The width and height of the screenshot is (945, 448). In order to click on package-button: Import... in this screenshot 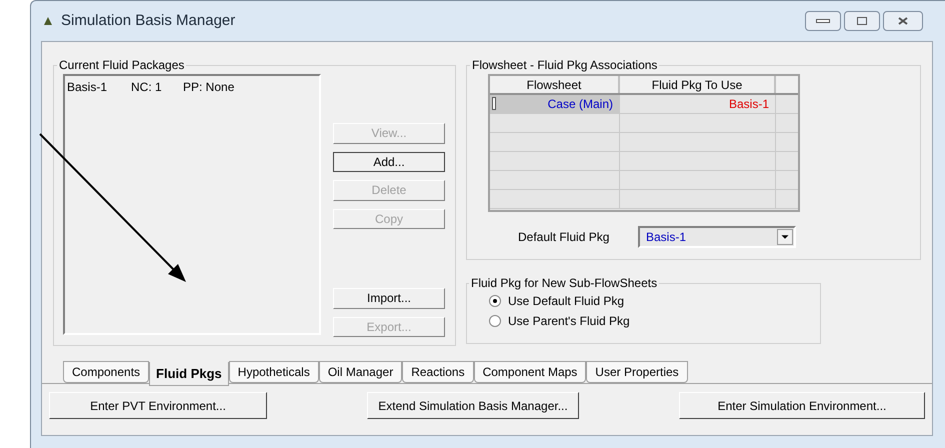, I will do `click(389, 298)`.